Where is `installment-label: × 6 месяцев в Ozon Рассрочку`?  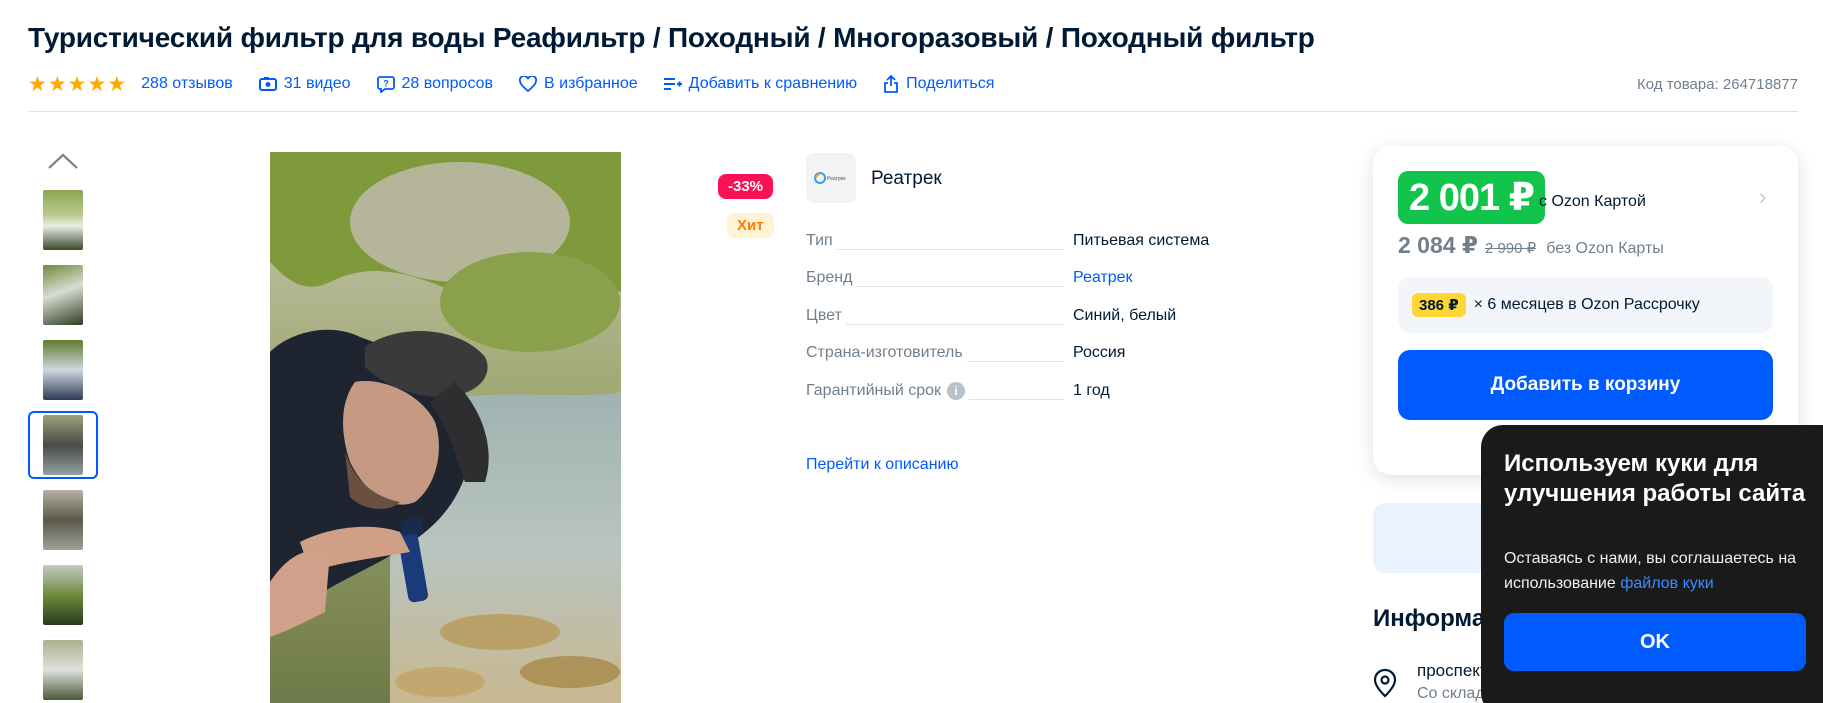 installment-label: × 6 месяцев в Ozon Рассрочку is located at coordinates (1586, 304).